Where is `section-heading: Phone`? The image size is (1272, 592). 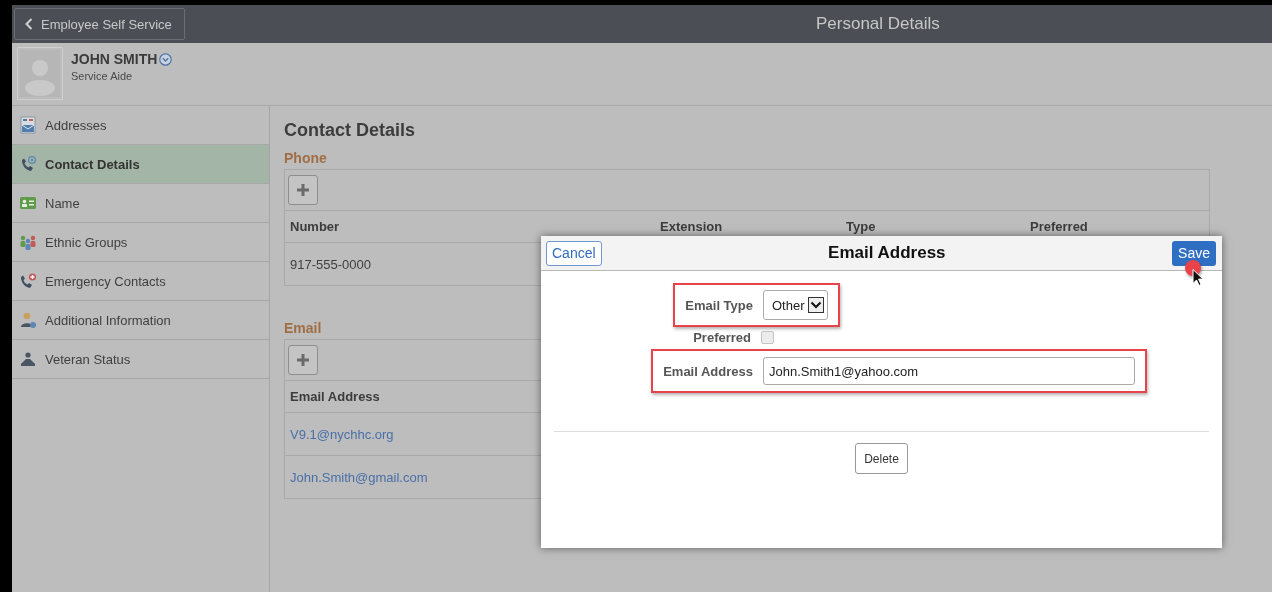 section-heading: Phone is located at coordinates (305, 158).